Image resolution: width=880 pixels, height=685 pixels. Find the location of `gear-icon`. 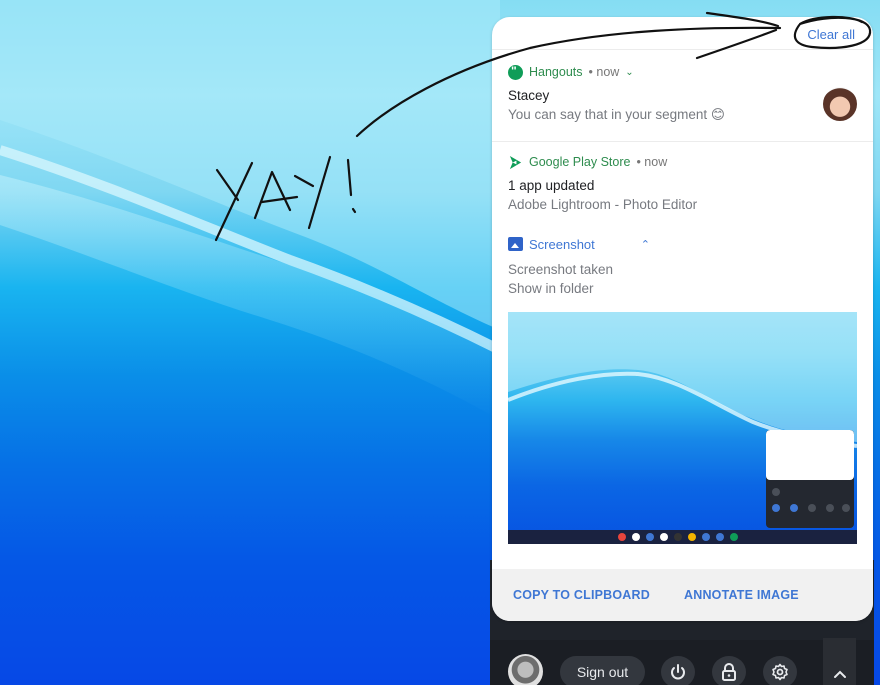

gear-icon is located at coordinates (780, 672).